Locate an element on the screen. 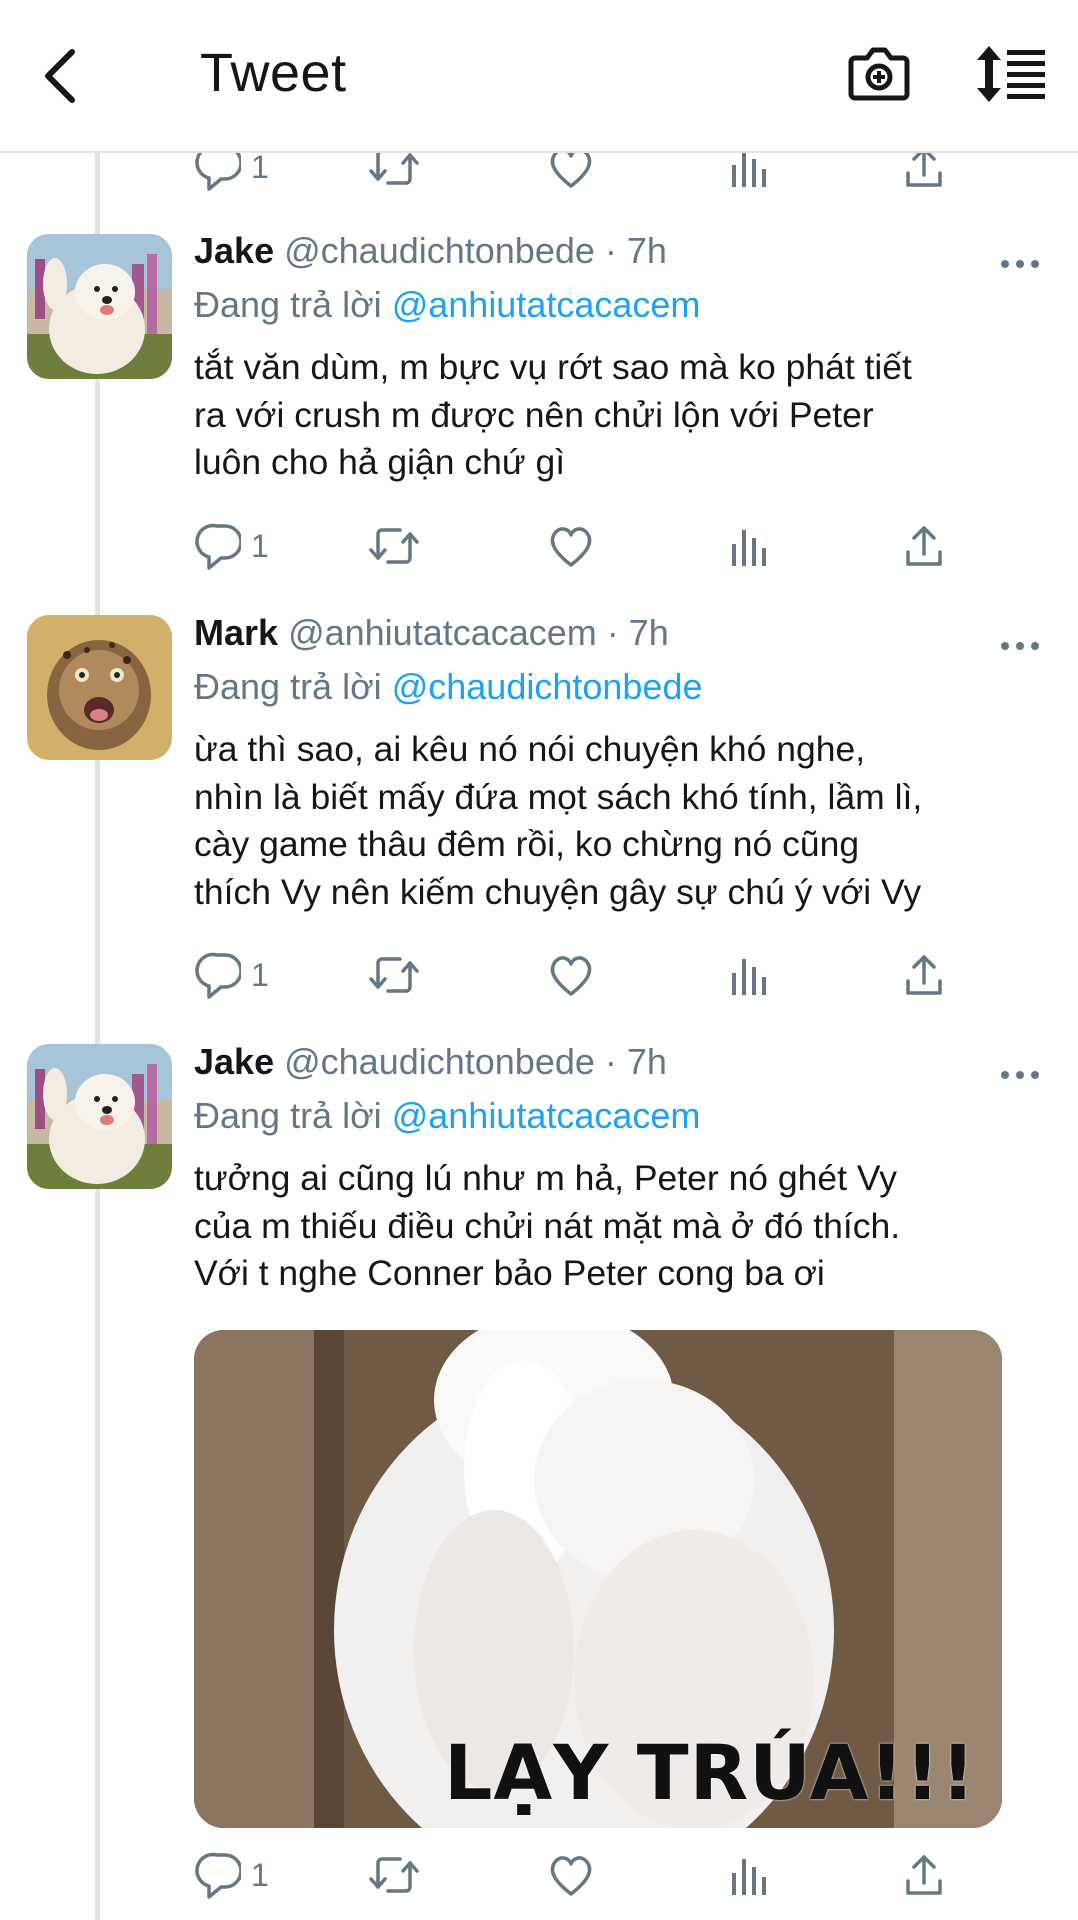 The width and height of the screenshot is (1078, 1920). back-button is located at coordinates (66, 76).